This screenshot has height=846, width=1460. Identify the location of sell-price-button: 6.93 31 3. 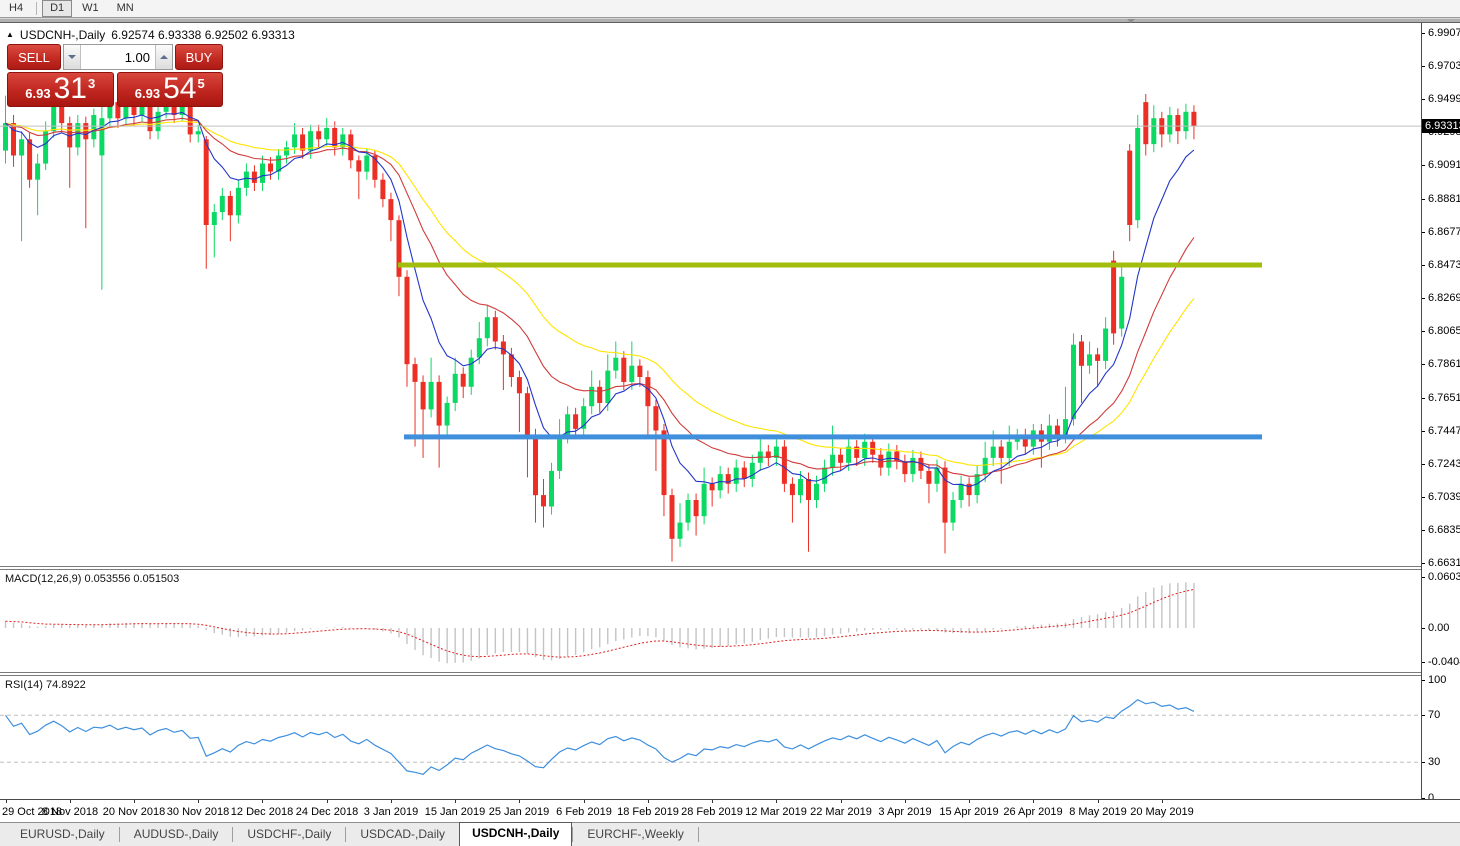
(60, 89).